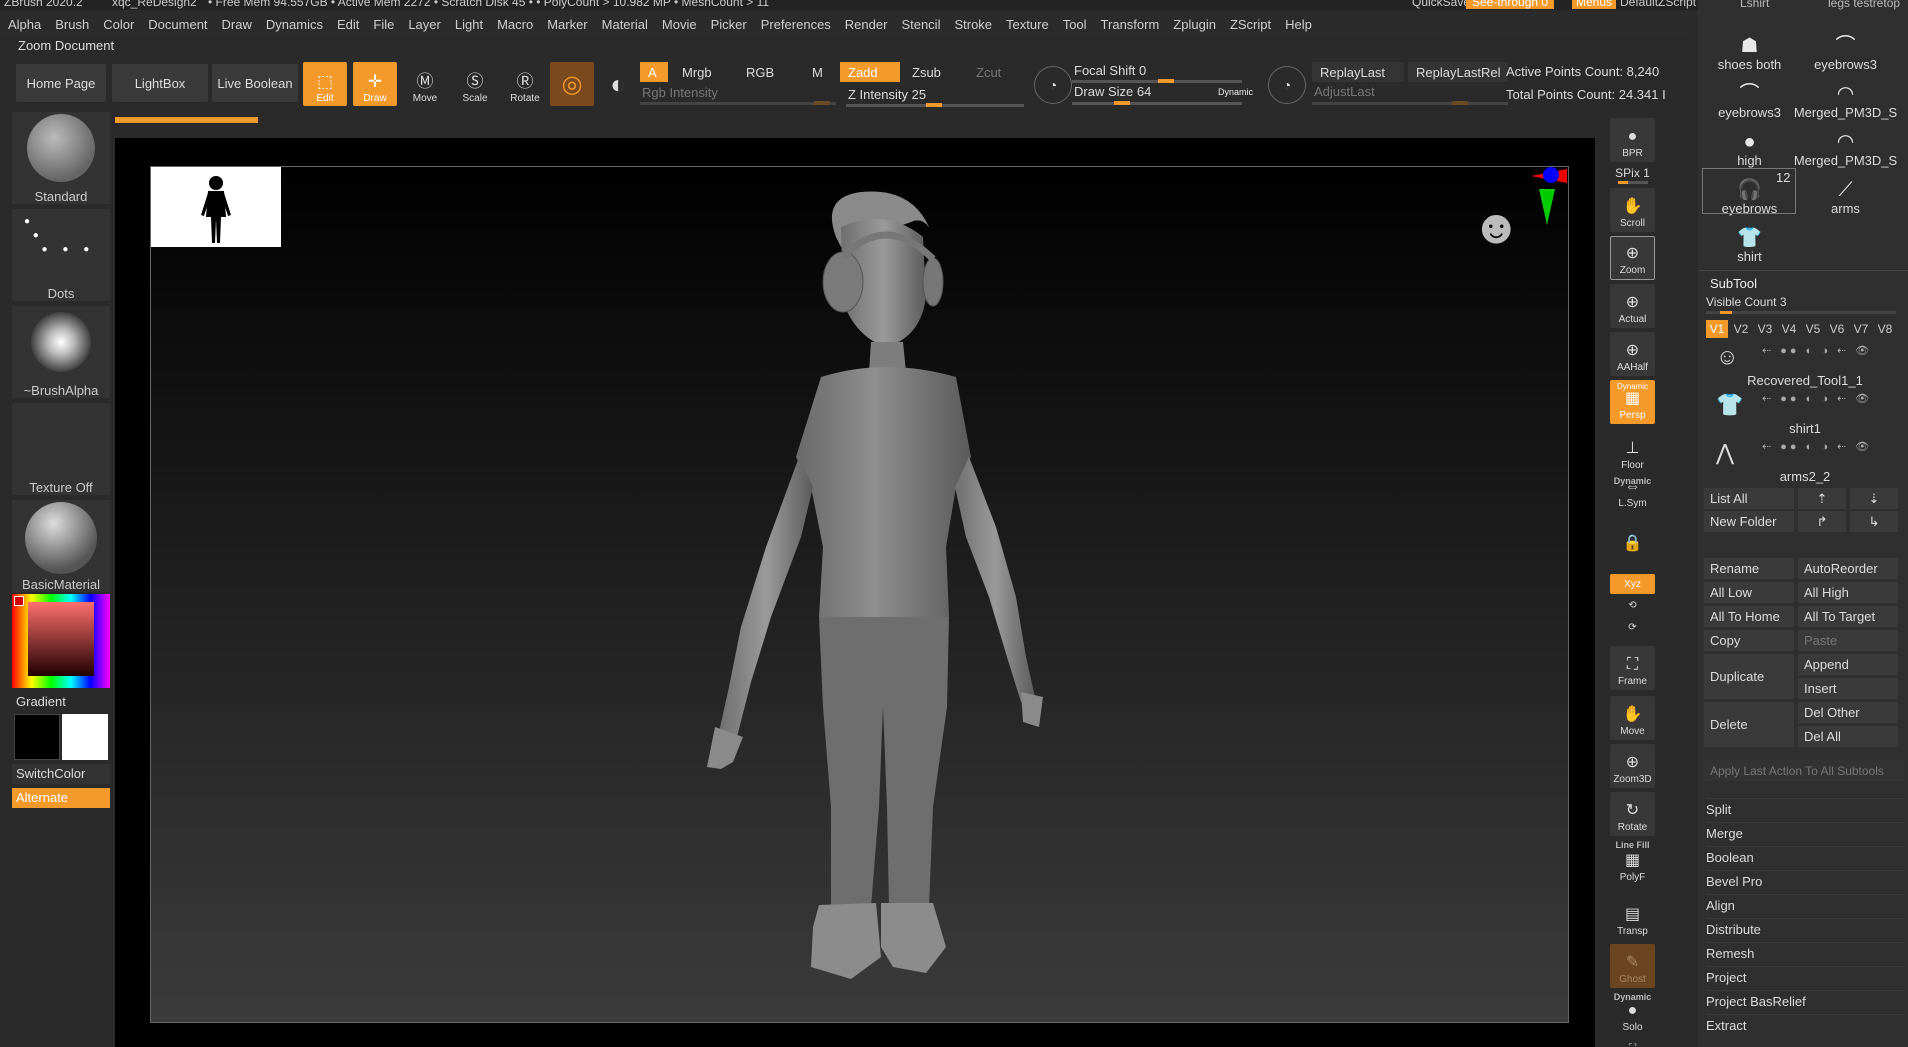 The height and width of the screenshot is (1047, 1908). Describe the element at coordinates (866, 24) in the screenshot. I see `menu-render: Render` at that location.